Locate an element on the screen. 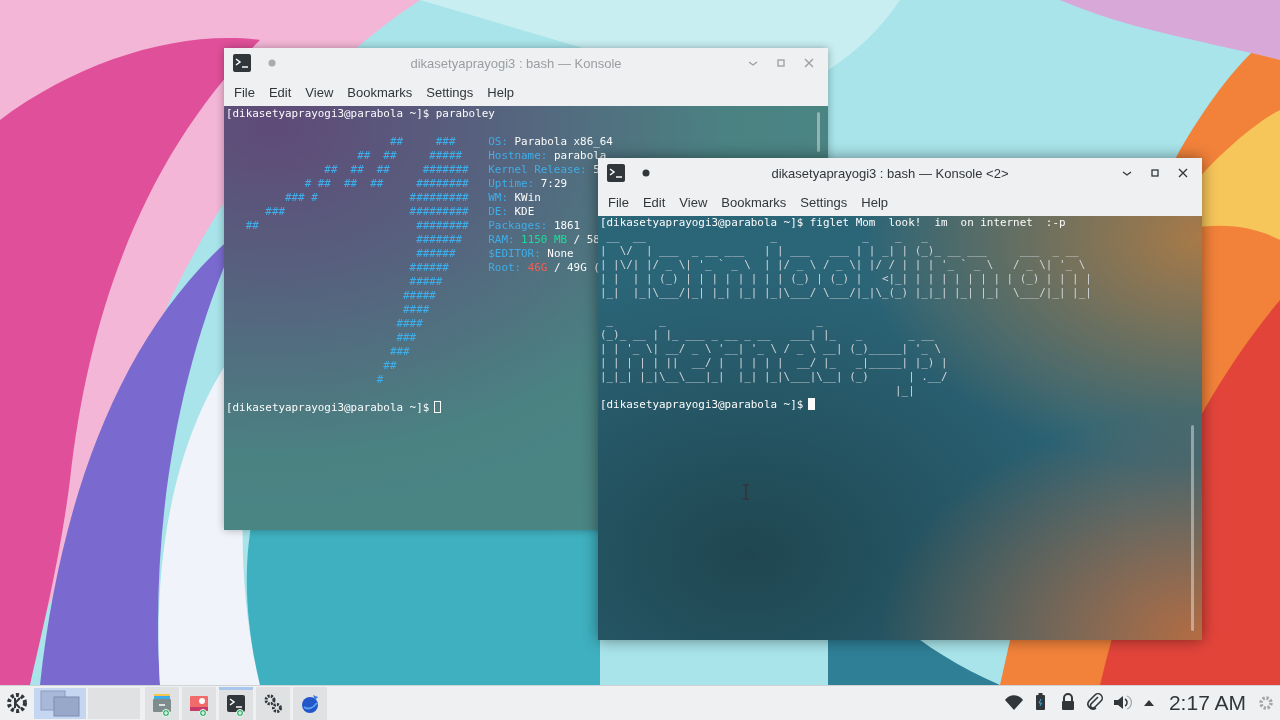  info-value: Parabola x86_64 is located at coordinates (563, 141).